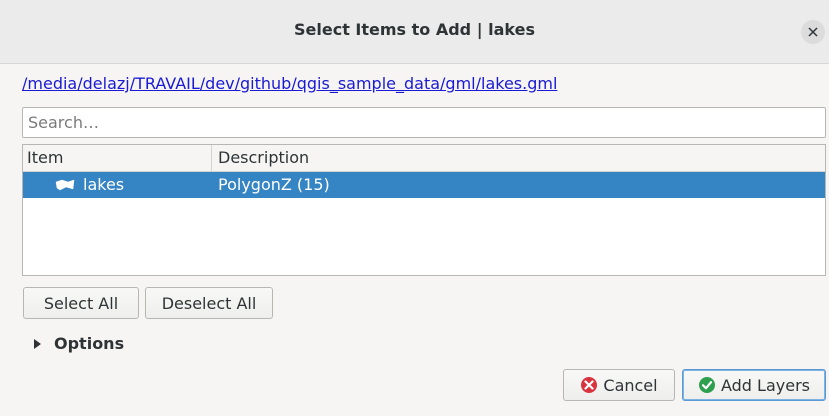 The width and height of the screenshot is (829, 416). Describe the element at coordinates (765, 385) in the screenshot. I see `add-layers-label: Add Layers` at that location.